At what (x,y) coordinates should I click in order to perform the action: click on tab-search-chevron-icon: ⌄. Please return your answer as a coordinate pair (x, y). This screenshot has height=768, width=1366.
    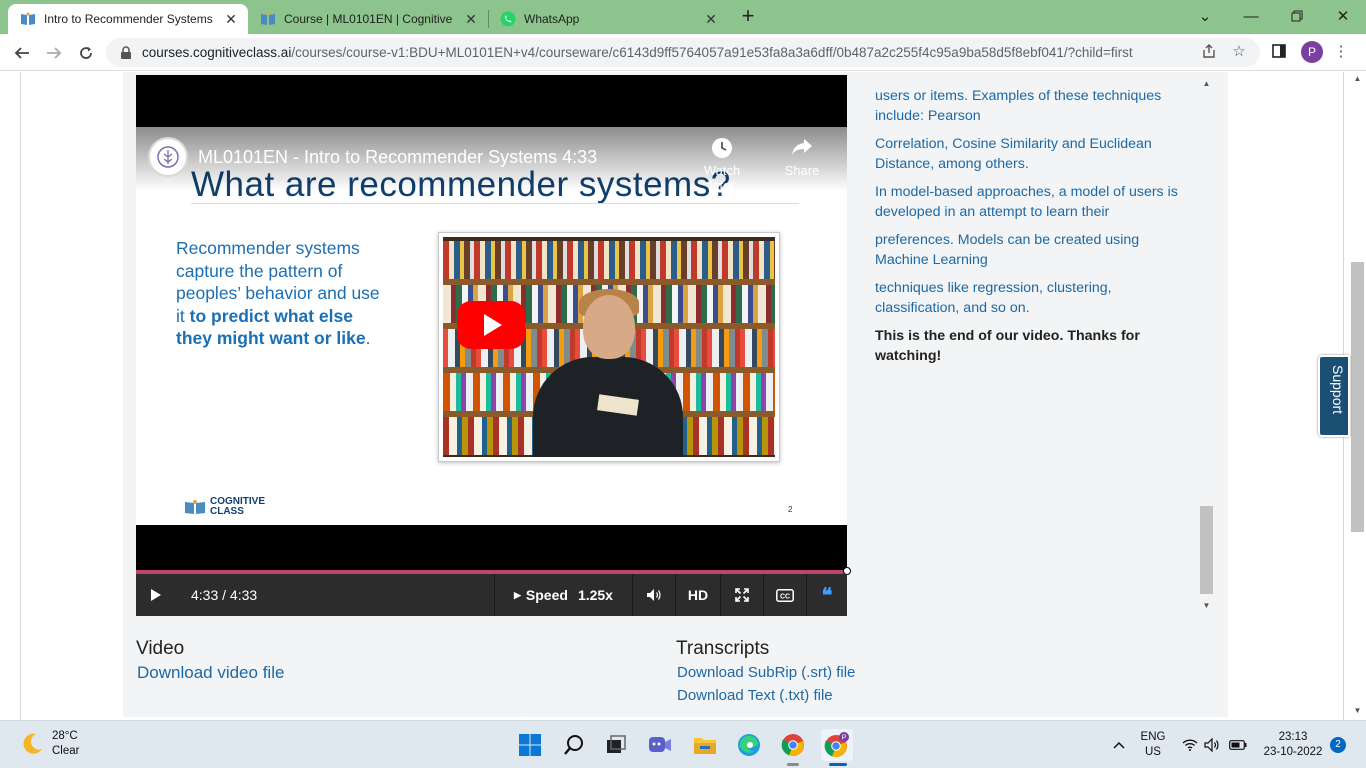
    Looking at the image, I should click on (1205, 16).